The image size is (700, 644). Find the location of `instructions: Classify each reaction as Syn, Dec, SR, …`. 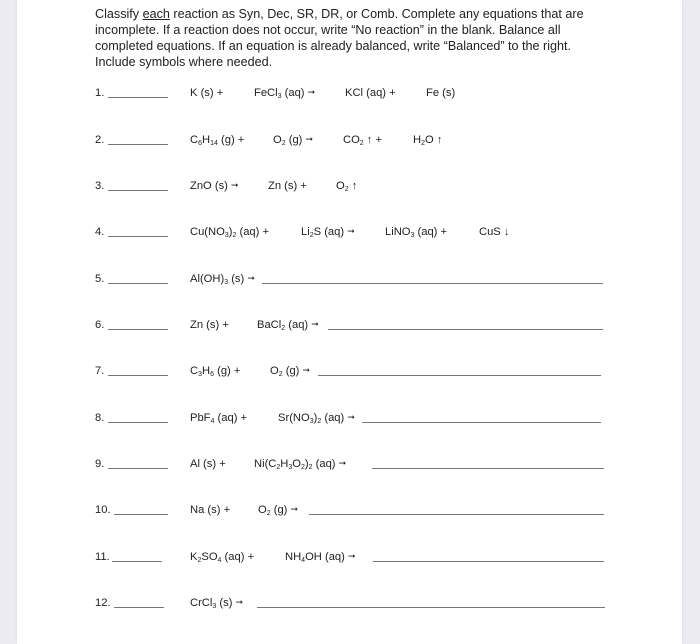

instructions: Classify each reaction as Syn, Dec, SR, … is located at coordinates (352, 39).